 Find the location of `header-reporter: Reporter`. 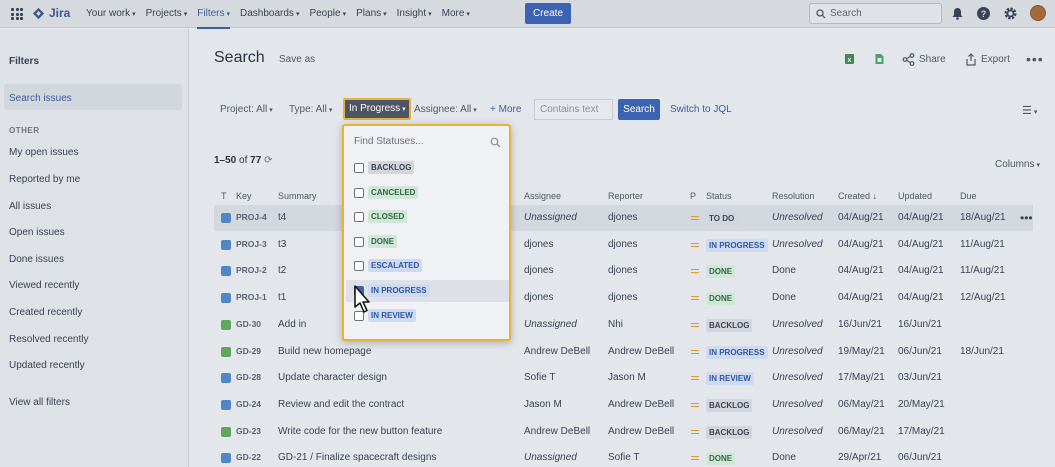

header-reporter: Reporter is located at coordinates (625, 196).